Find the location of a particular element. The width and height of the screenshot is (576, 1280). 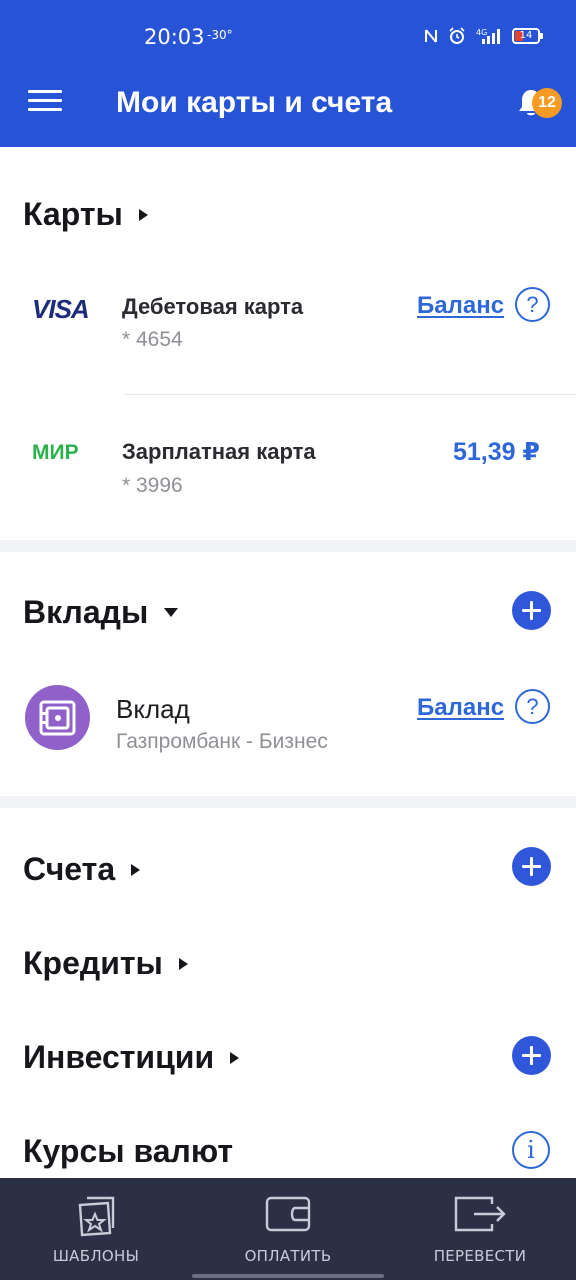

wallet-icon is located at coordinates (288, 1214).